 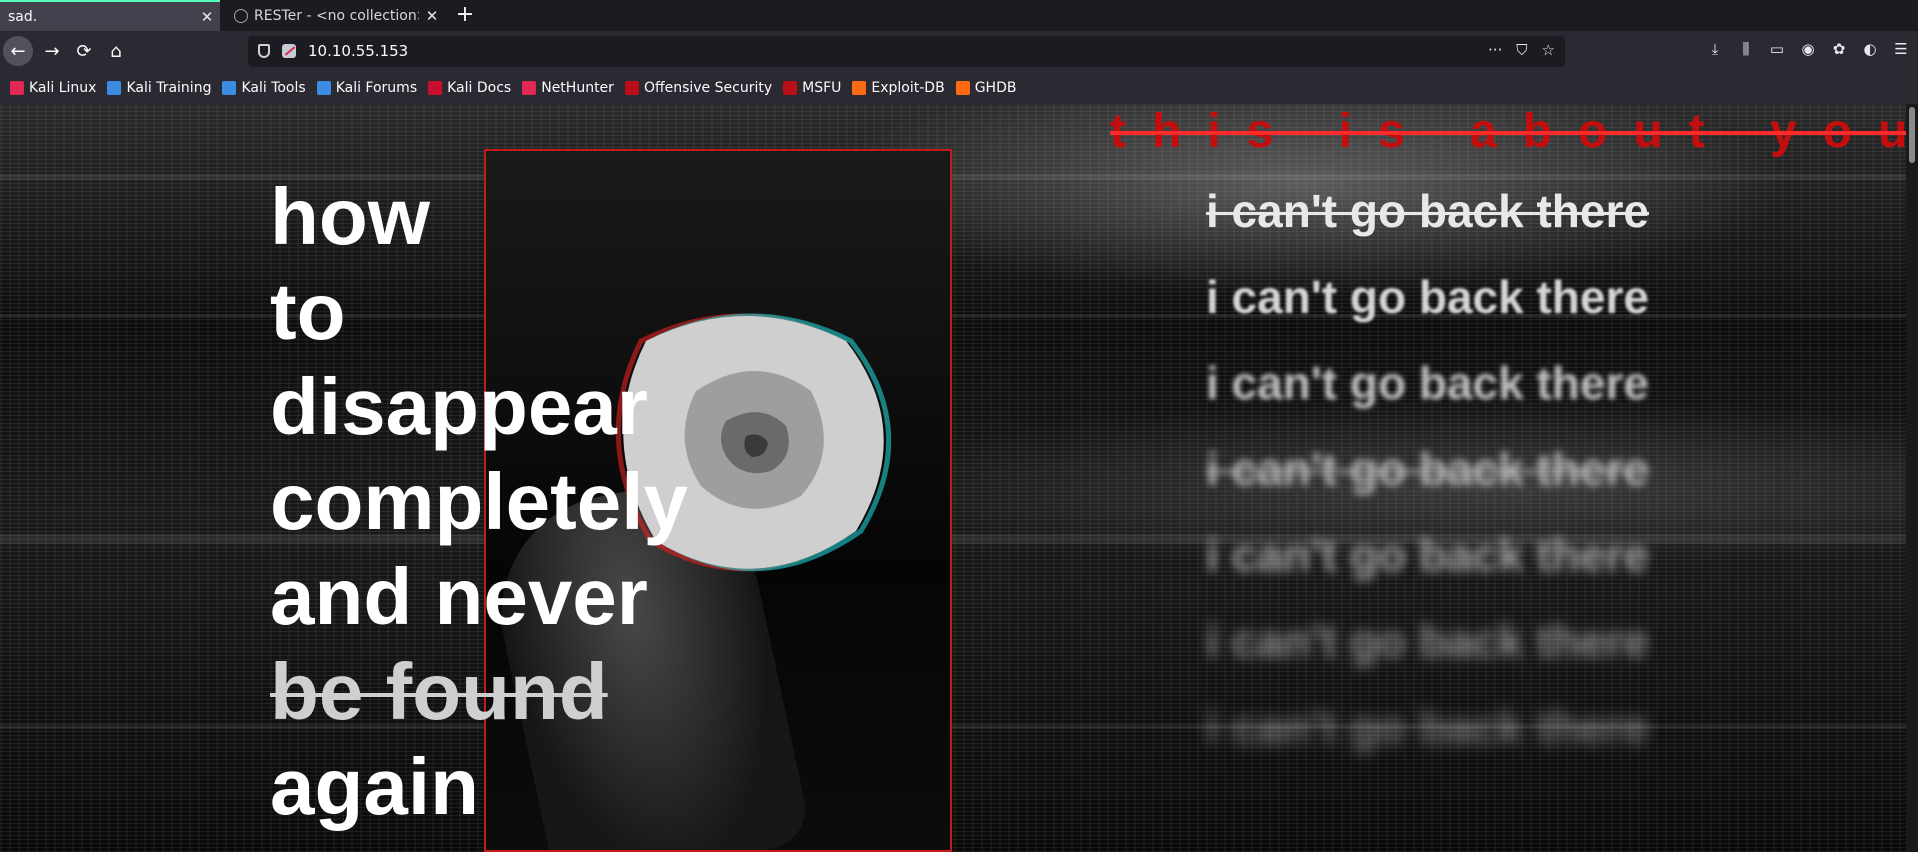 What do you see at coordinates (1912, 478) in the screenshot?
I see `page-scrollbar` at bounding box center [1912, 478].